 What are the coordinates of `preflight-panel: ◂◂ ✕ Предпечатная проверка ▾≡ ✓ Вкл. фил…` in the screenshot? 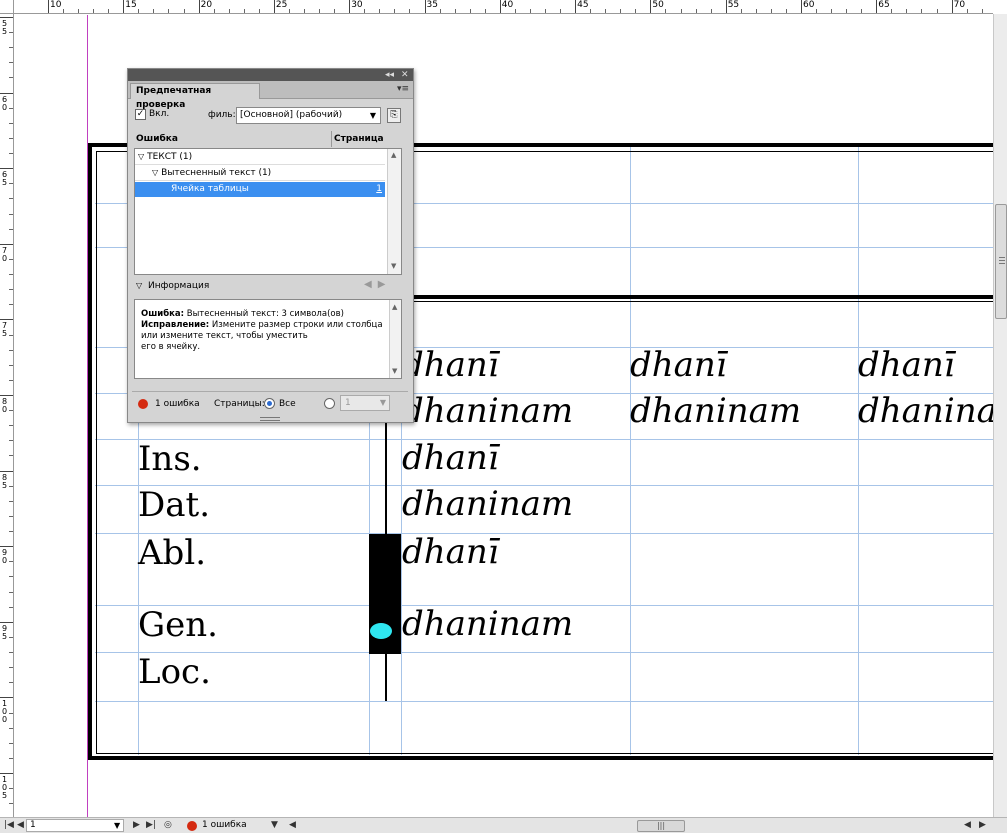 It's located at (270, 245).